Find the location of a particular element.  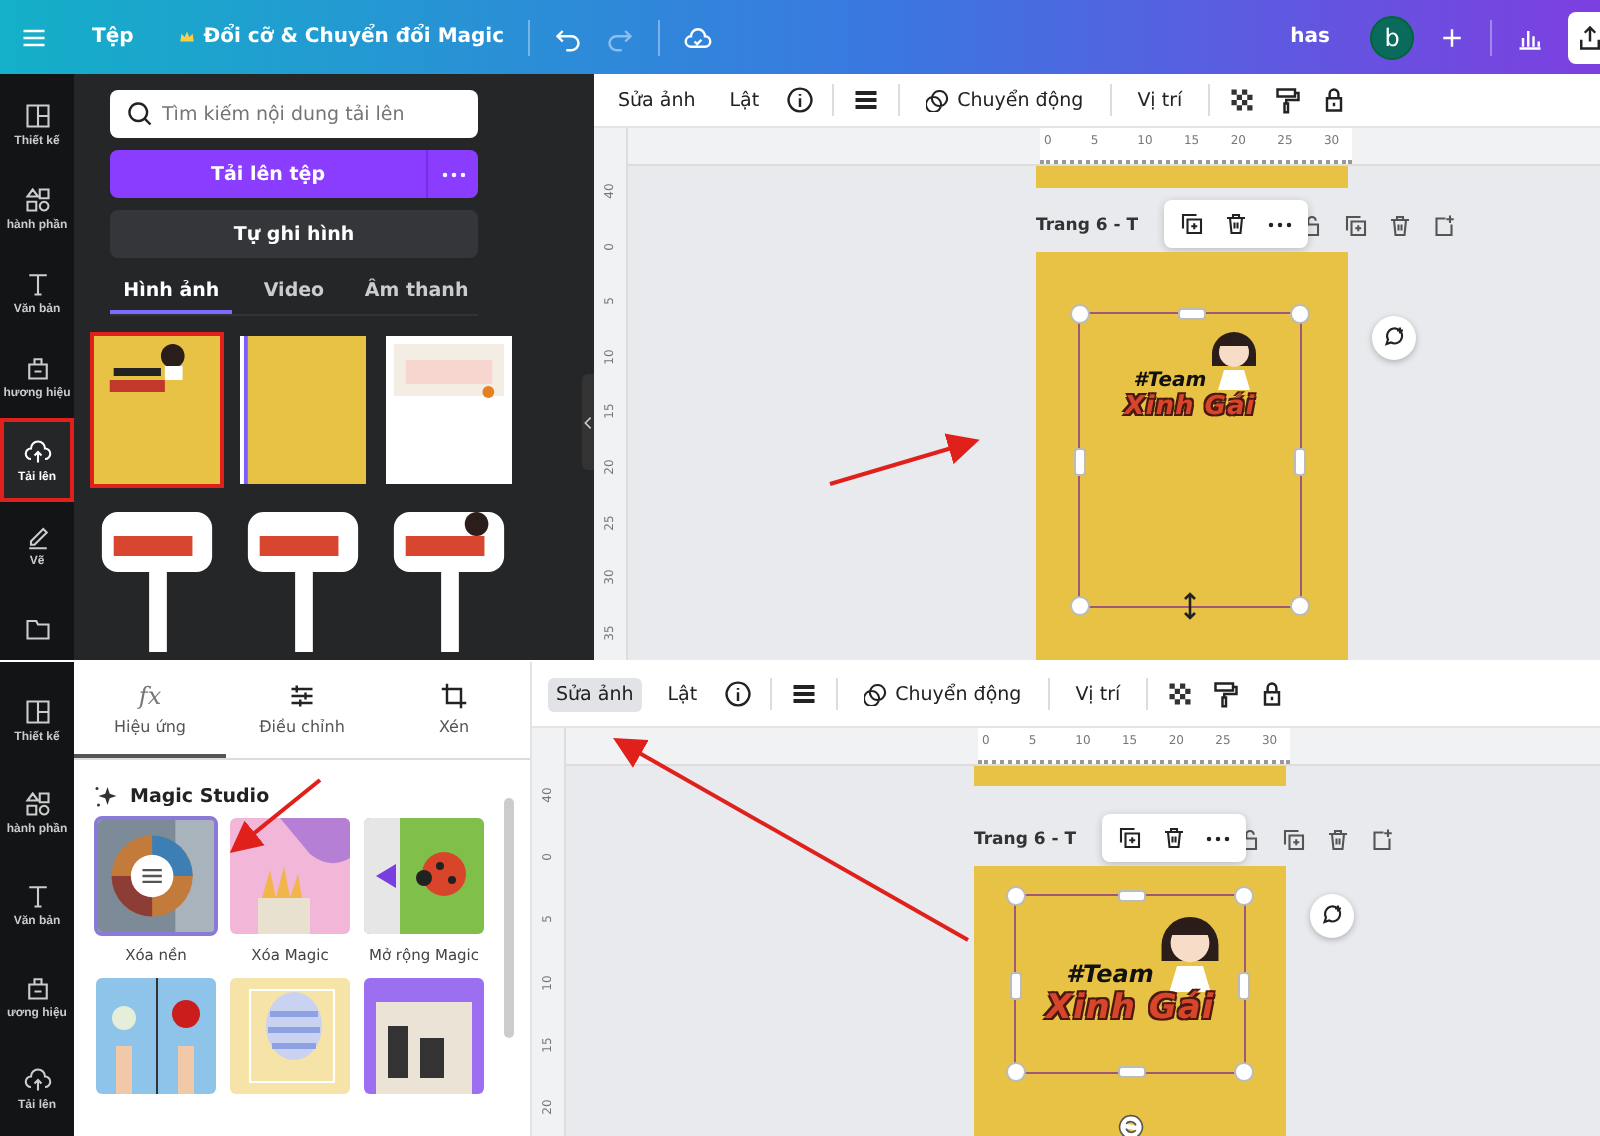

tab: Điều chỉnh is located at coordinates (302, 710).